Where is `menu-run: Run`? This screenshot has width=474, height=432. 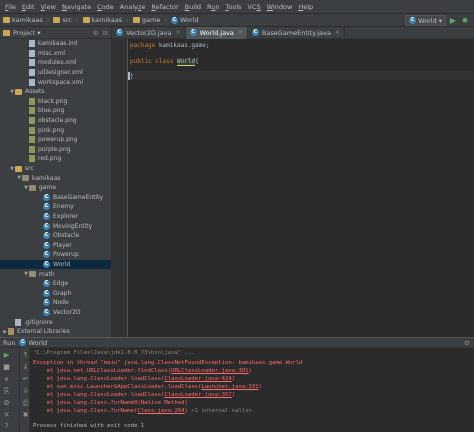
menu-run: Run is located at coordinates (213, 7).